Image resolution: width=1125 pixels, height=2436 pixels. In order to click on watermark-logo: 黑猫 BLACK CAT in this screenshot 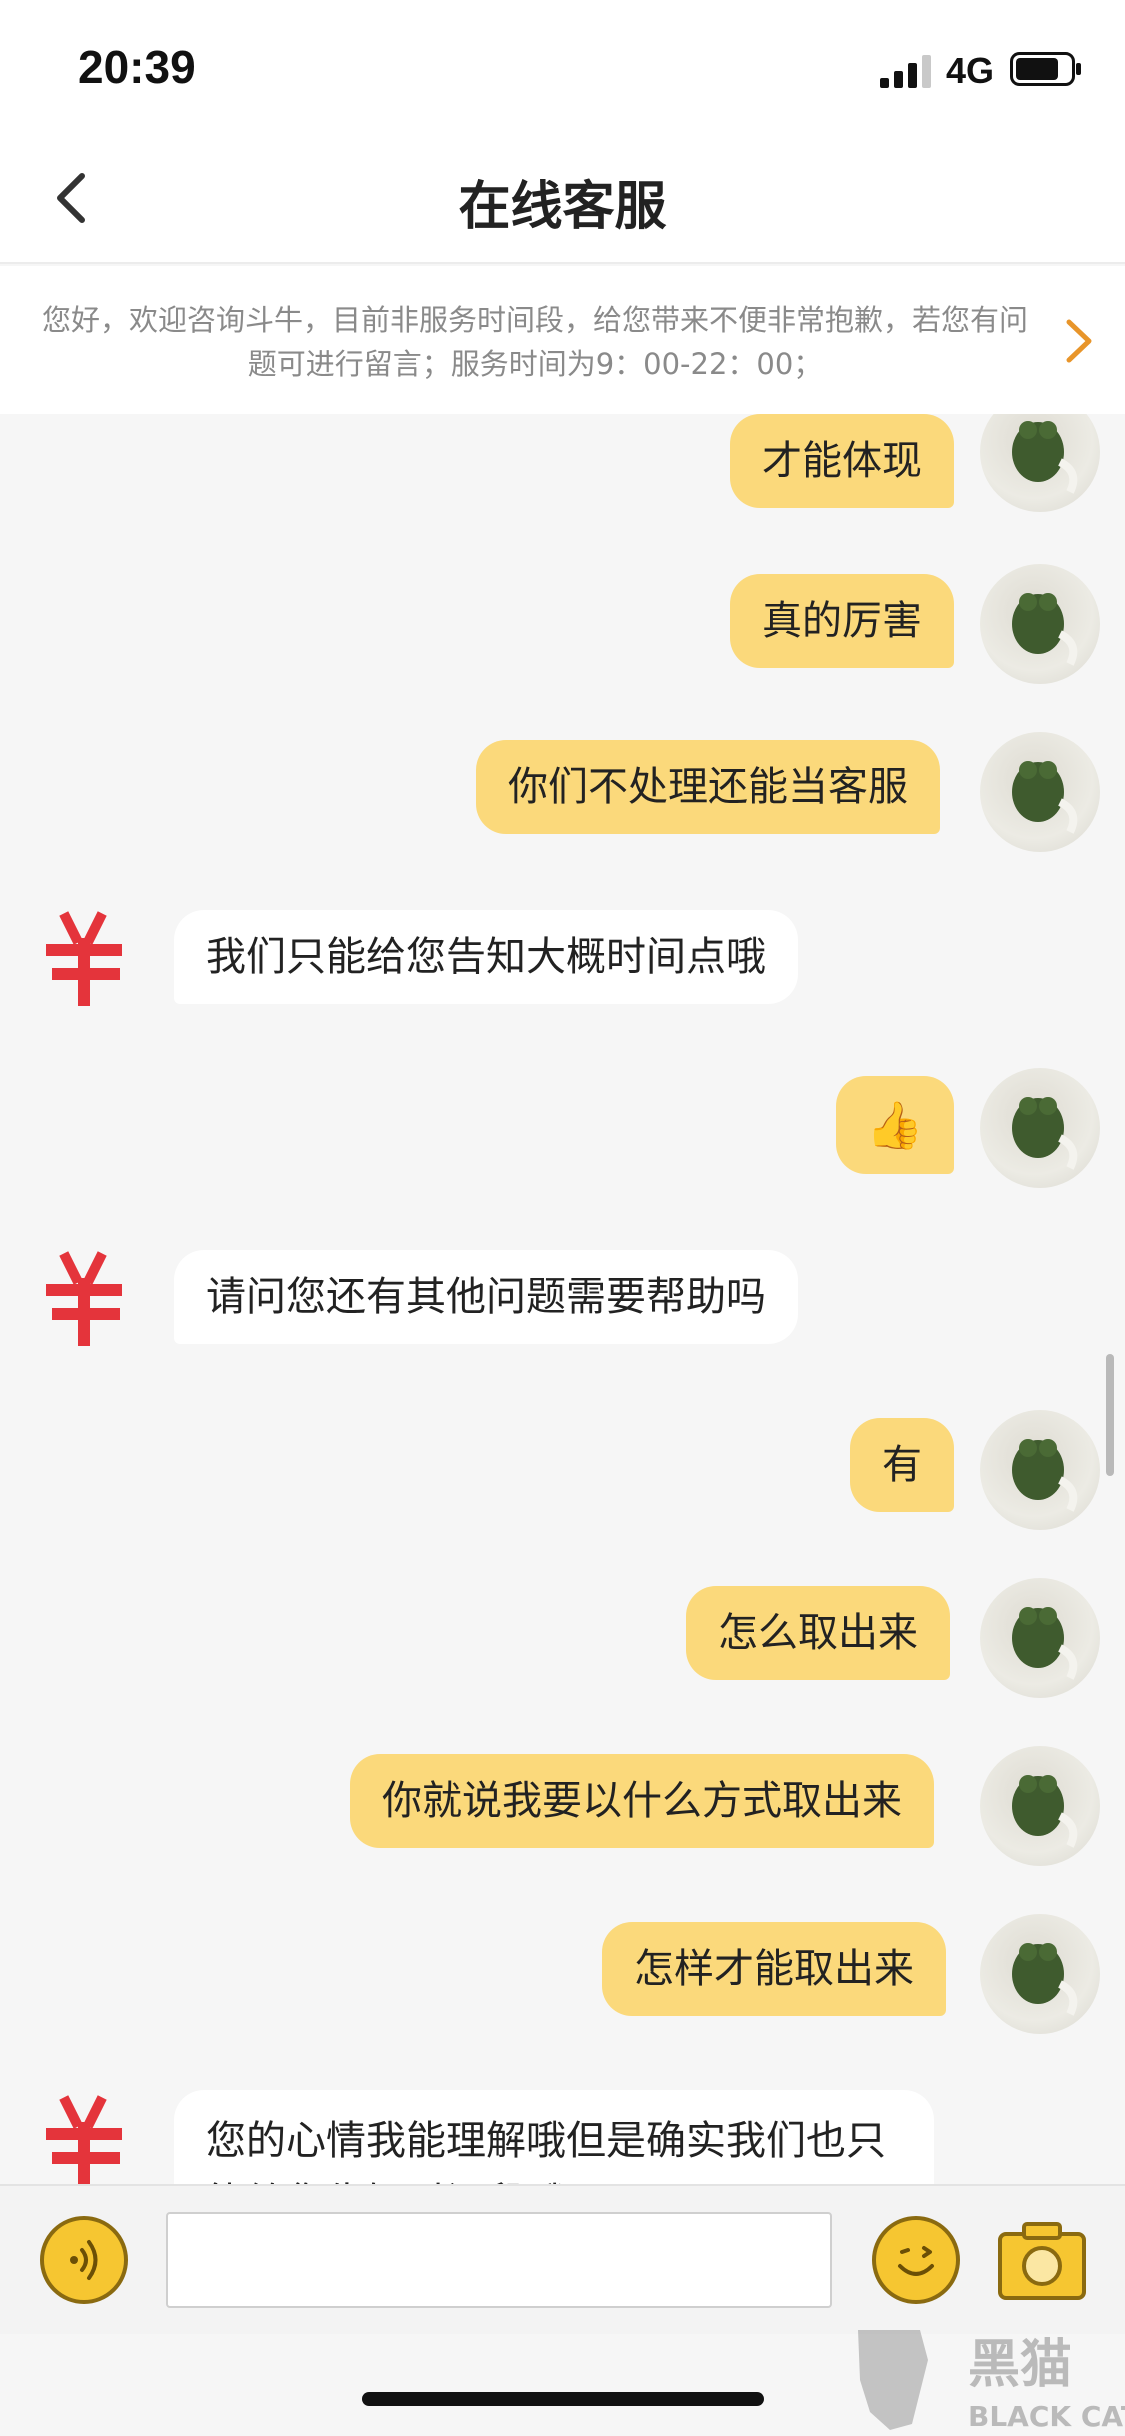, I will do `click(991, 2381)`.